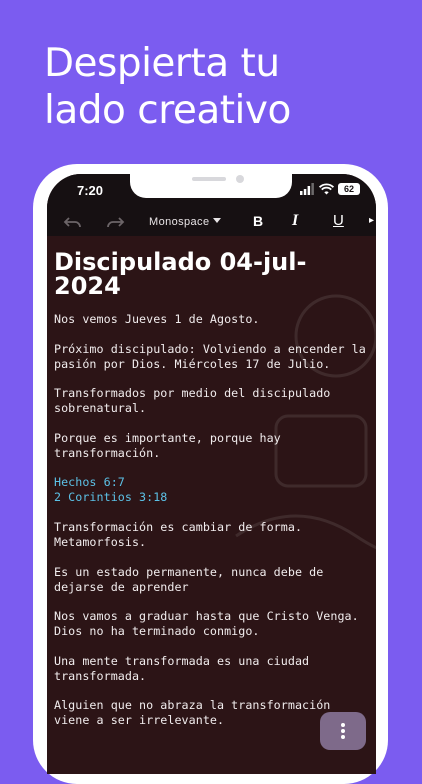 This screenshot has width=422, height=784. What do you see at coordinates (295, 221) in the screenshot?
I see `italic-button: I` at bounding box center [295, 221].